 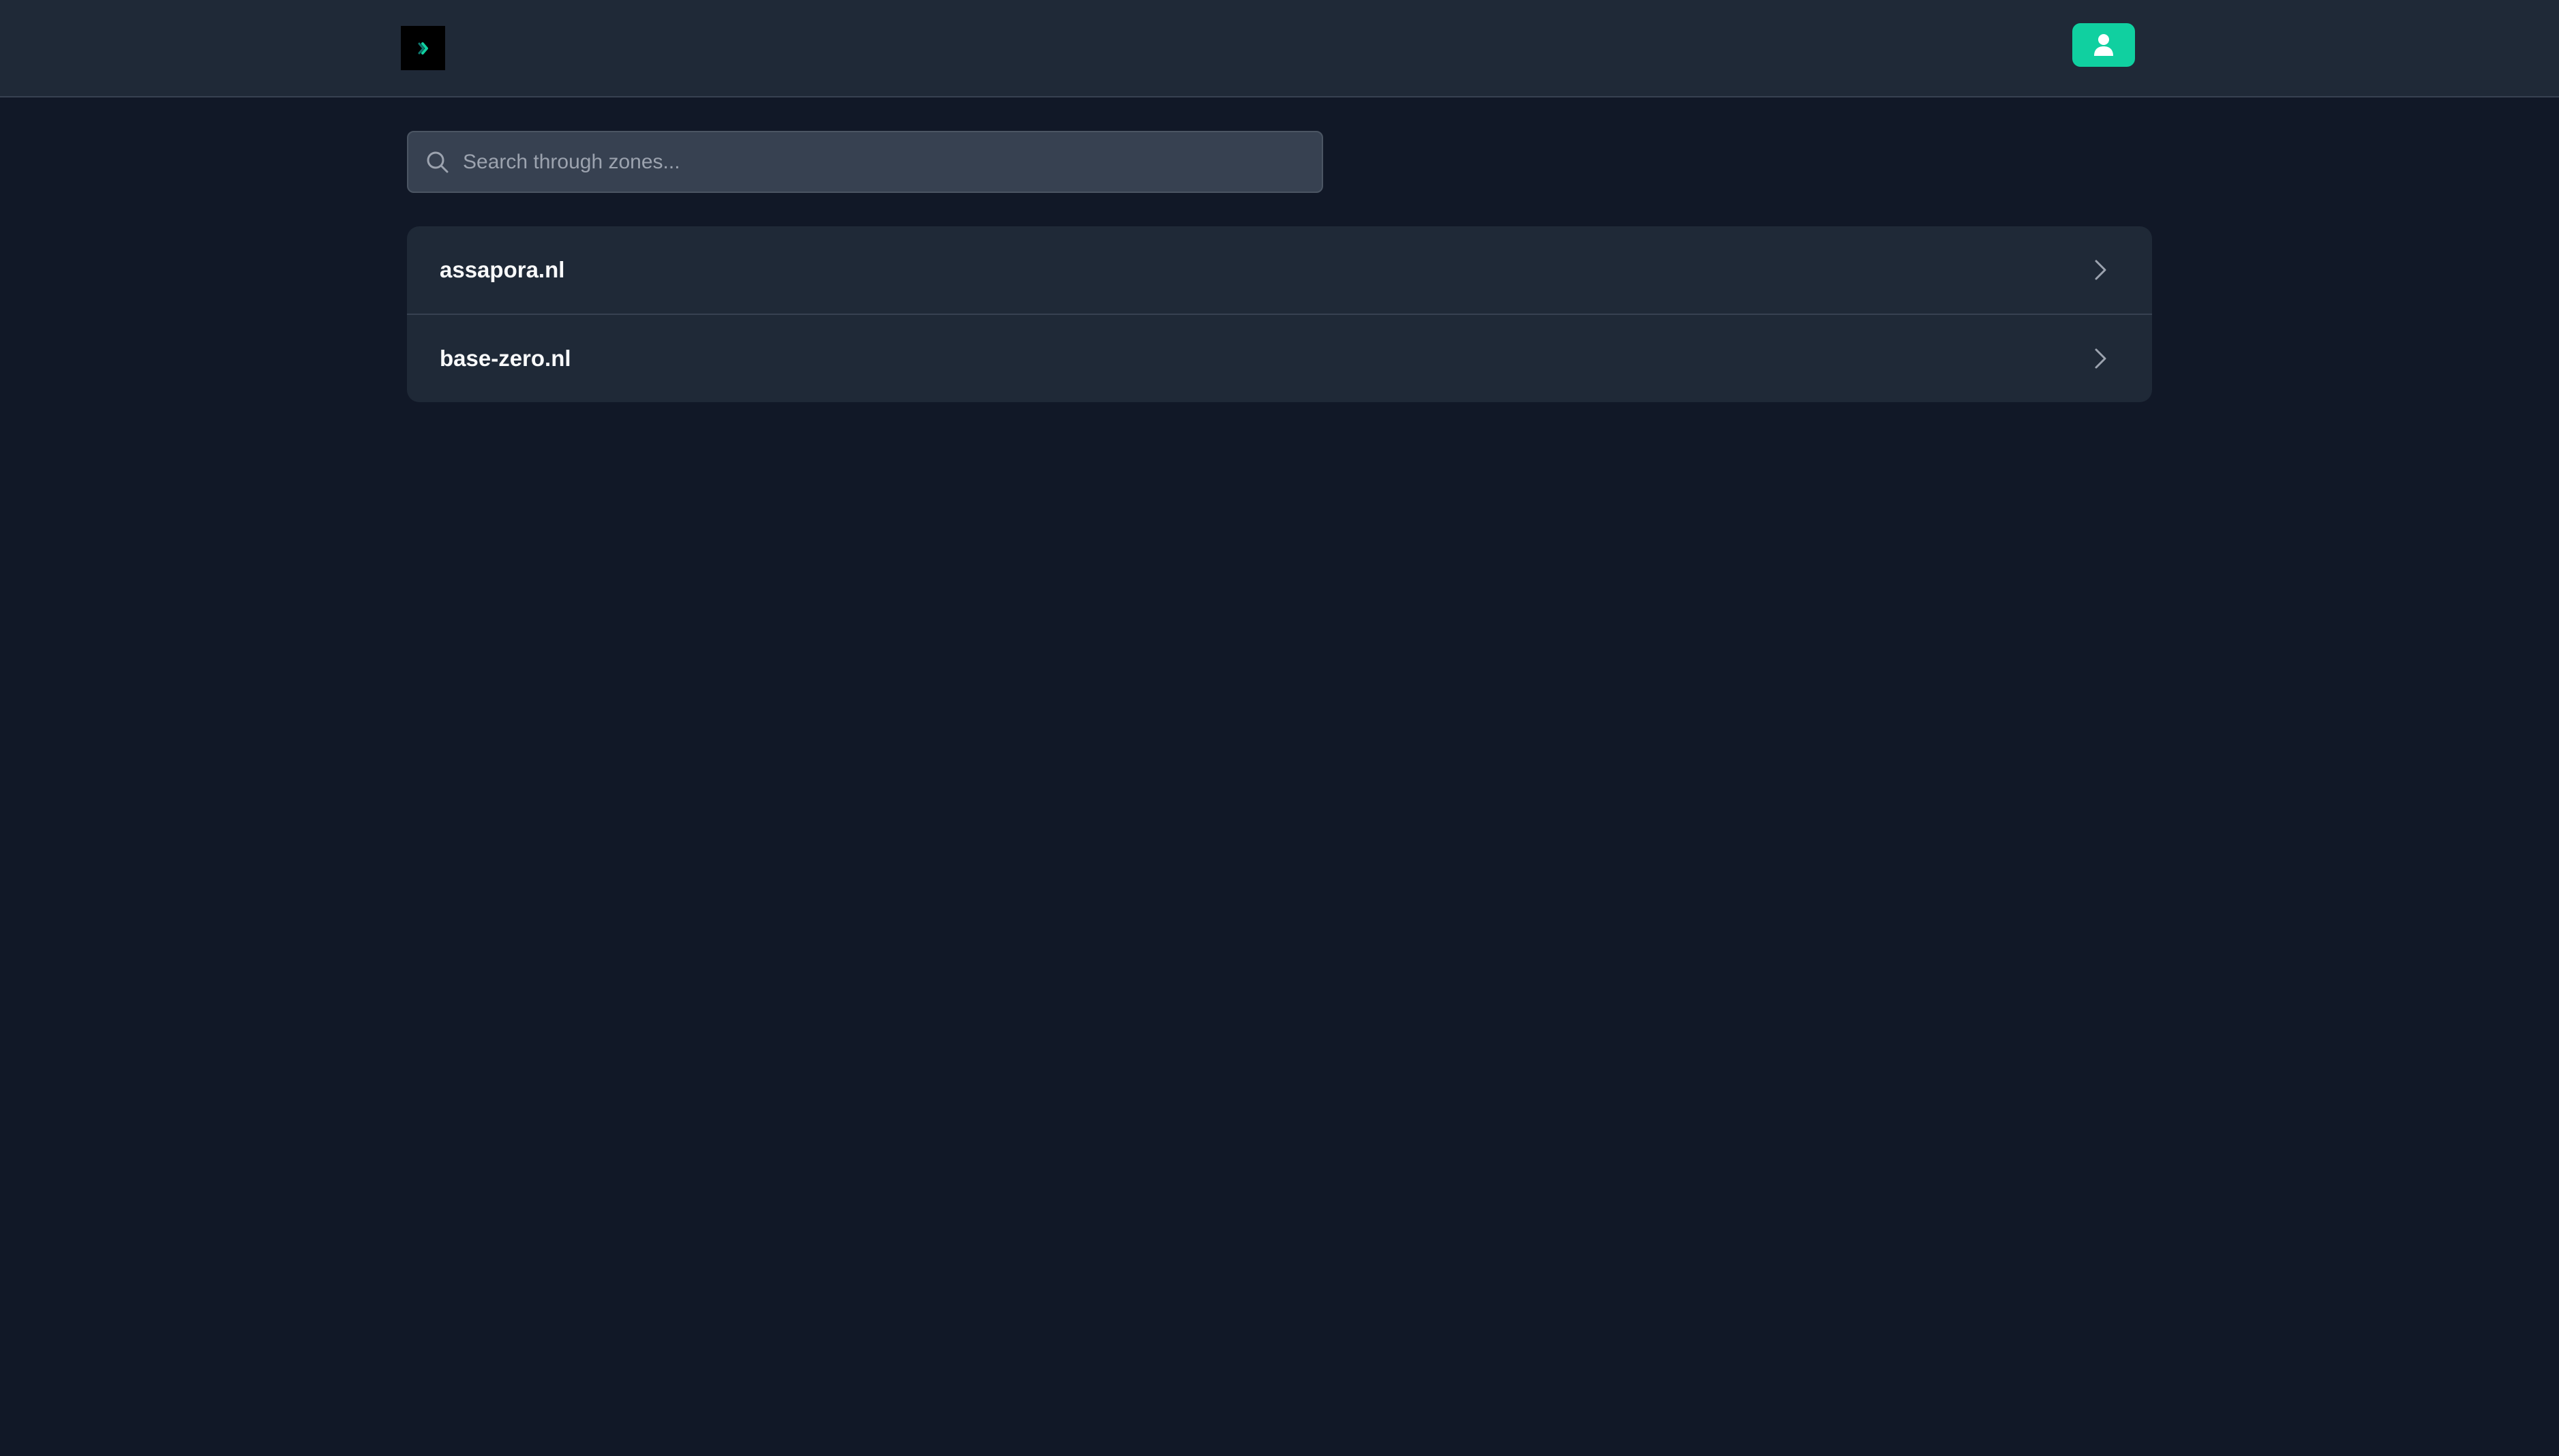 I want to click on top-navigation-bar, so click(x=1279, y=48).